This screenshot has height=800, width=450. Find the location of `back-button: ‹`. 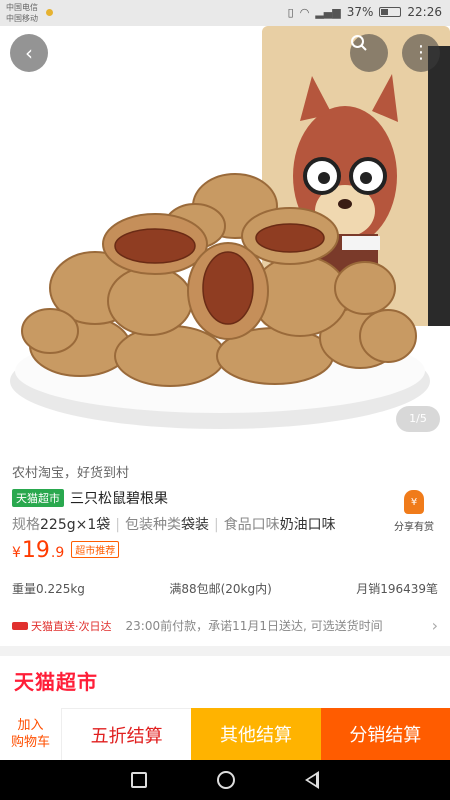

back-button: ‹ is located at coordinates (29, 53).